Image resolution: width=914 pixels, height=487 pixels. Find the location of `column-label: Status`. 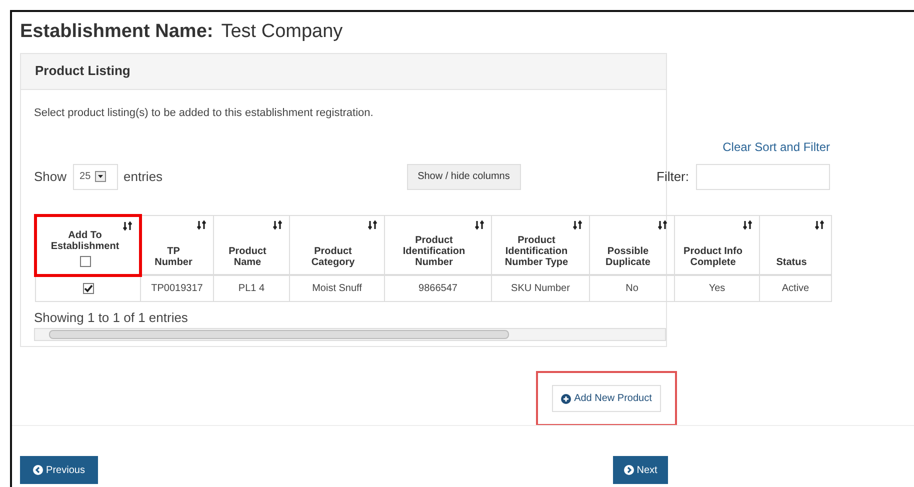

column-label: Status is located at coordinates (791, 262).